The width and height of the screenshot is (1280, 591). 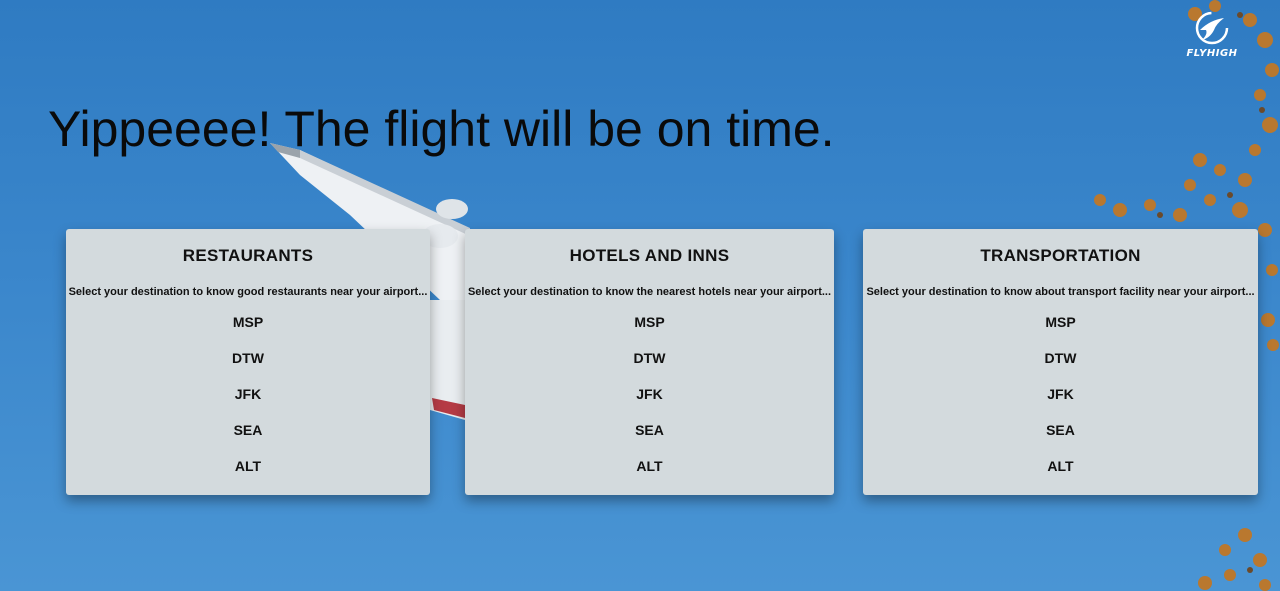 I want to click on logo-text: FLYHIGH, so click(x=1212, y=53).